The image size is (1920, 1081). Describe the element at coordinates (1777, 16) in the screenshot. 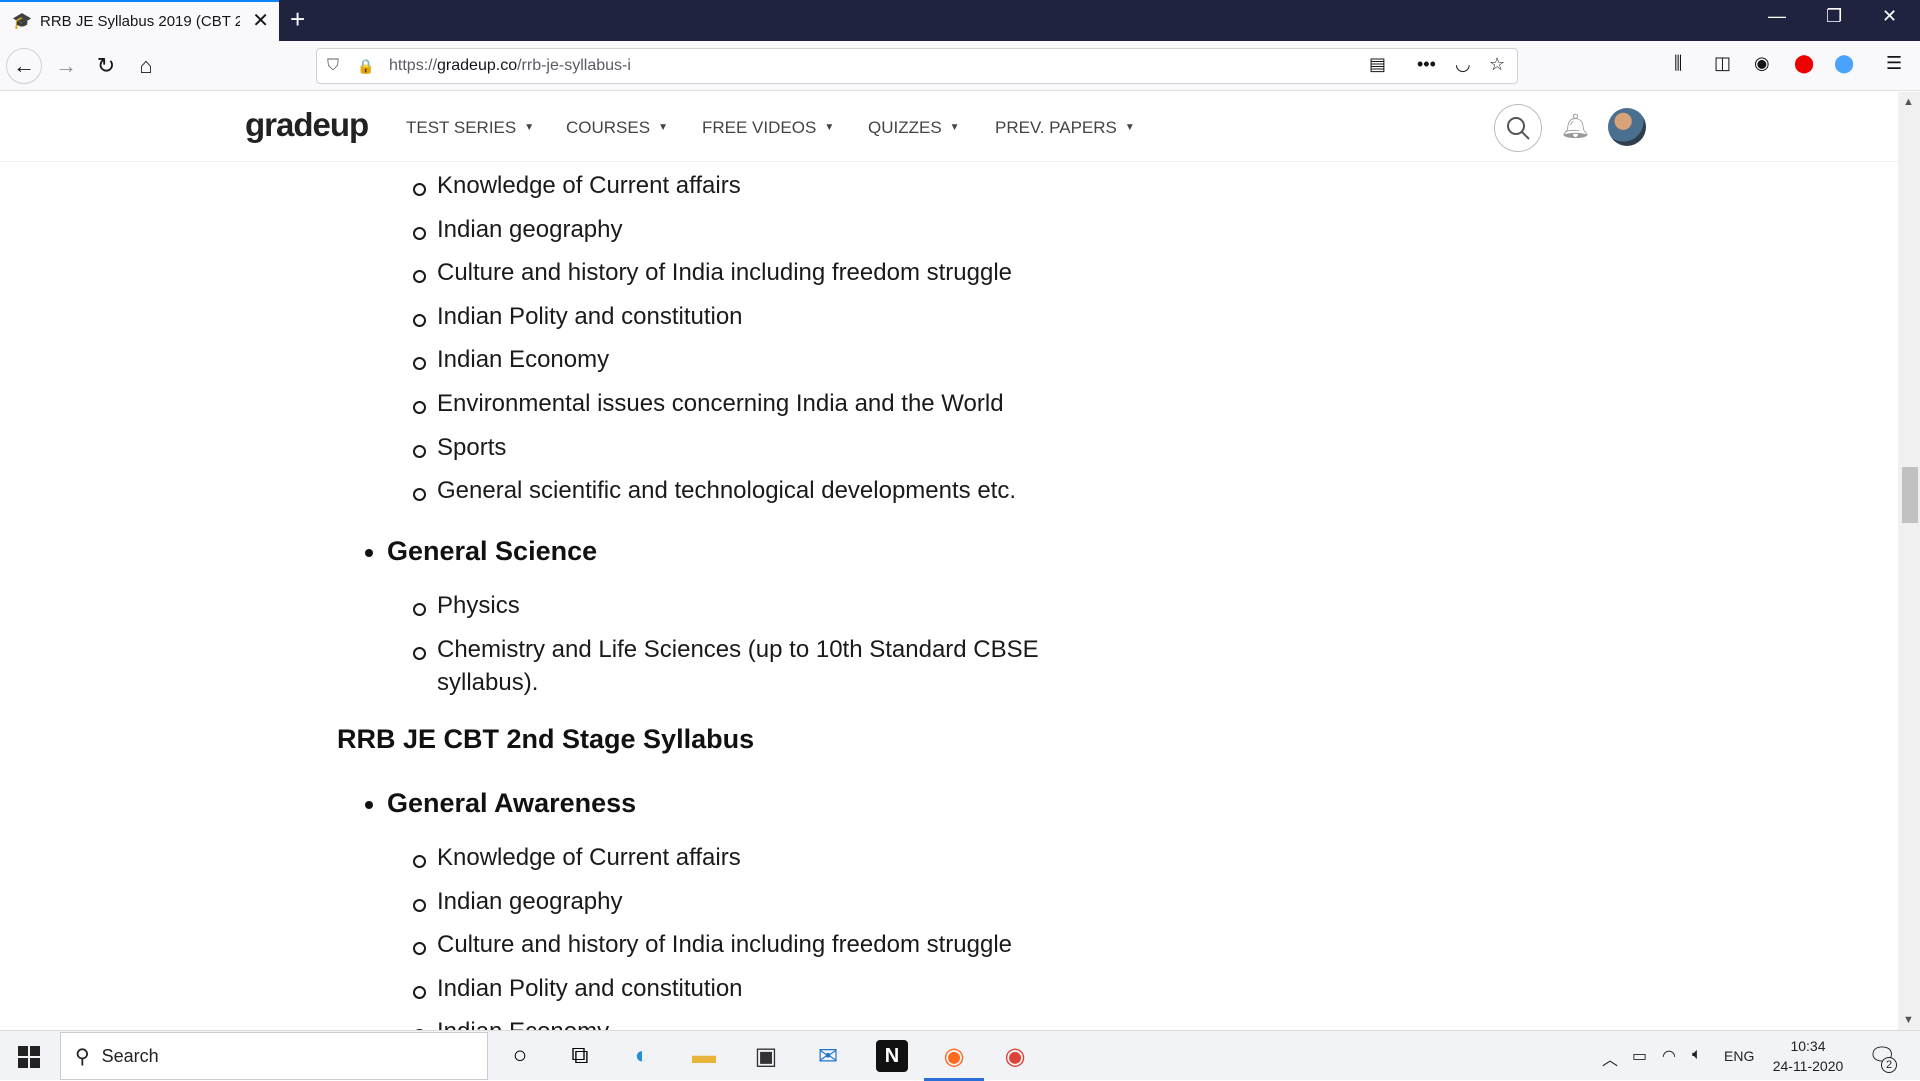

I see `minimize-icon: —` at that location.